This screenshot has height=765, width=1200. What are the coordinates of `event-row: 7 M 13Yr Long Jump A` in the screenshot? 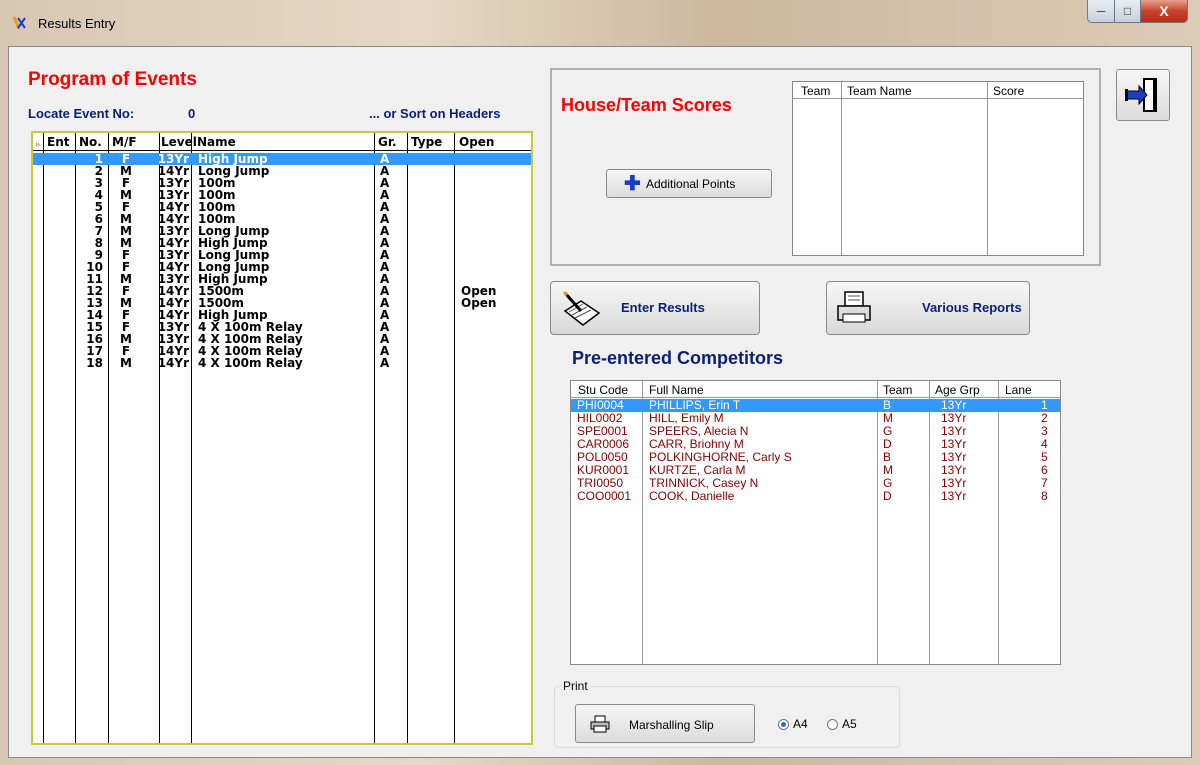 It's located at (282, 231).